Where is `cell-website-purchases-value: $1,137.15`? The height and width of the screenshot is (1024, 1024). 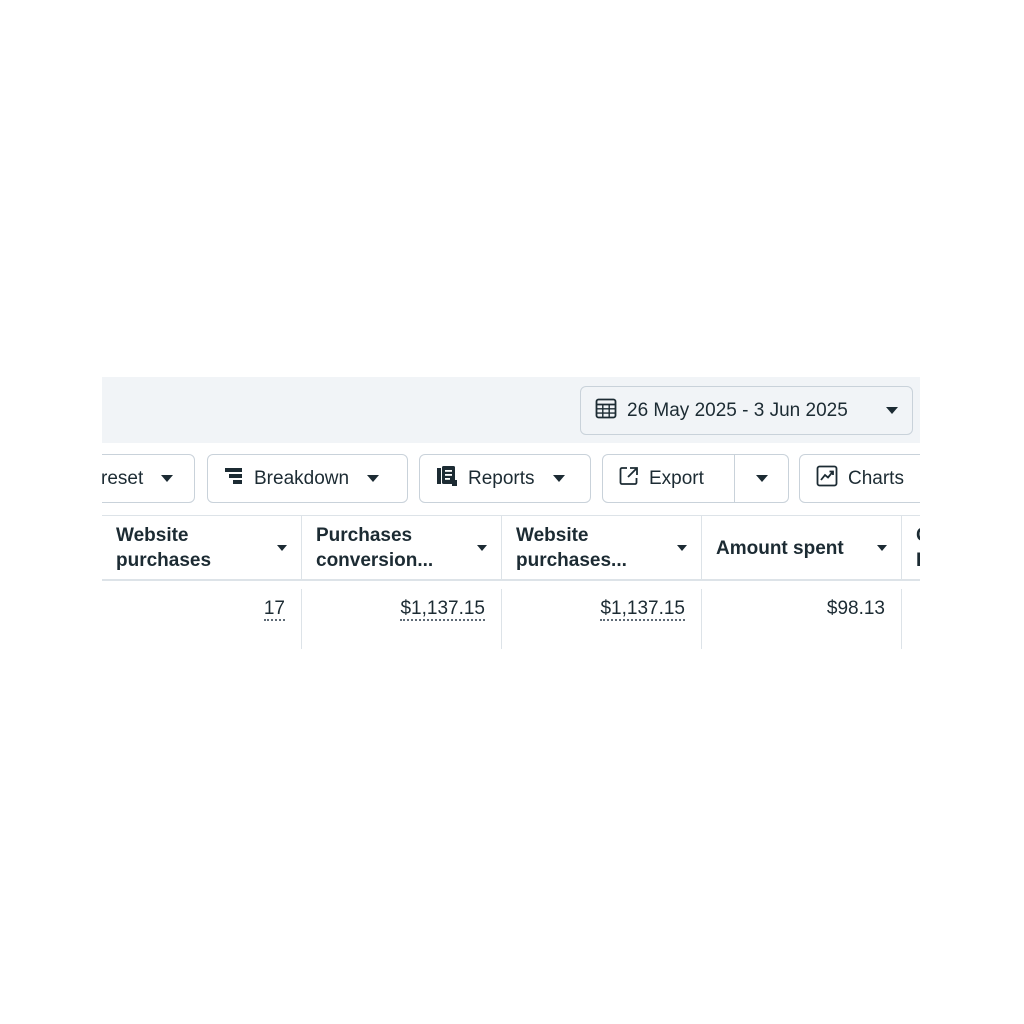
cell-website-purchases-value: $1,137.15 is located at coordinates (602, 619).